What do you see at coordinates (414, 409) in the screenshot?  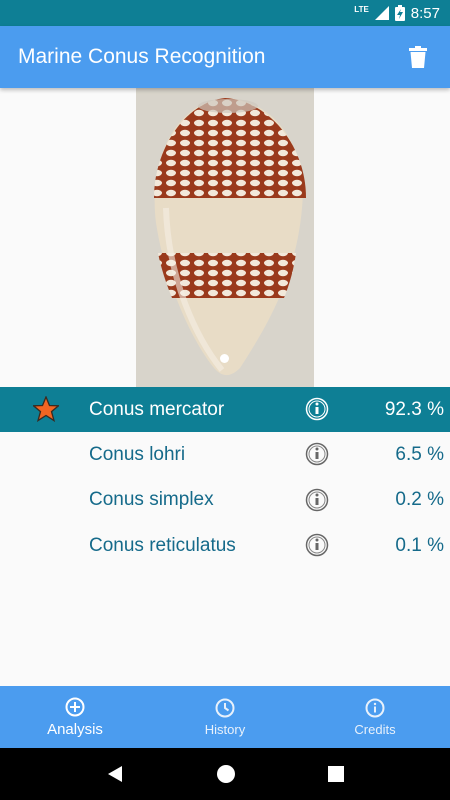 I see `result-percent: 92.3 %` at bounding box center [414, 409].